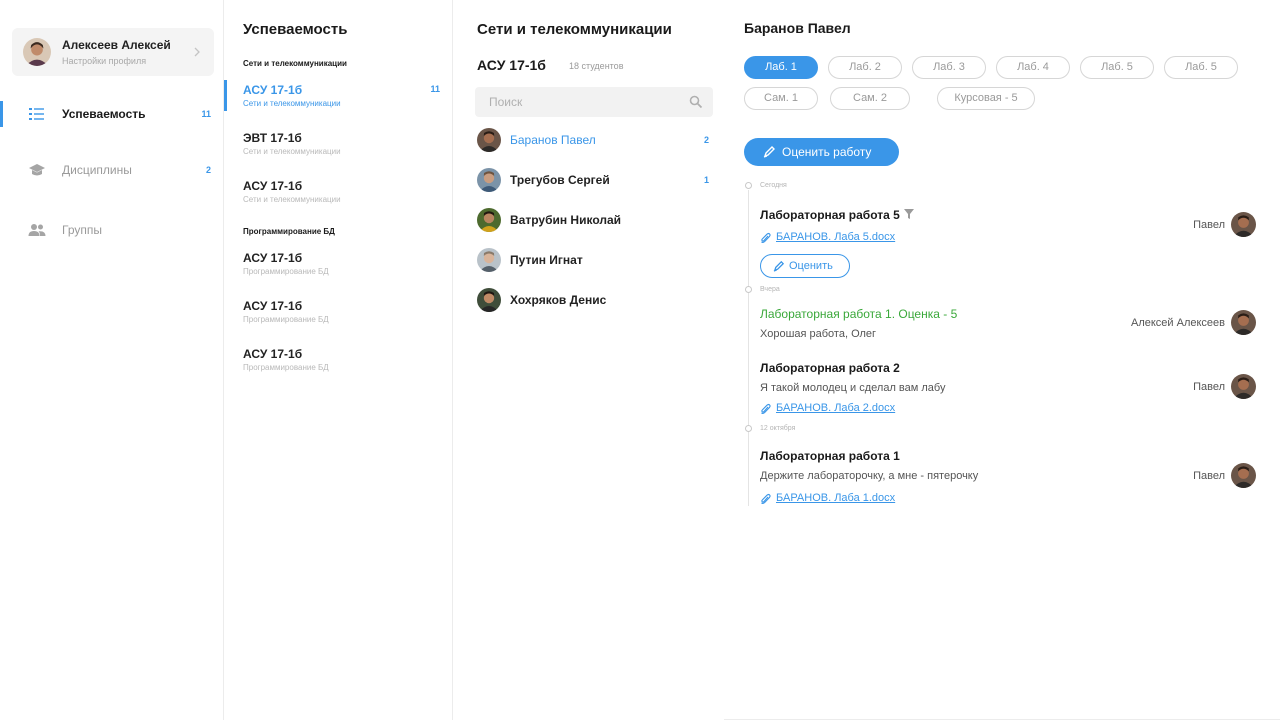 The image size is (1280, 720). What do you see at coordinates (111, 114) in the screenshot?
I see `nav-item-performance: Успеваемость 11` at bounding box center [111, 114].